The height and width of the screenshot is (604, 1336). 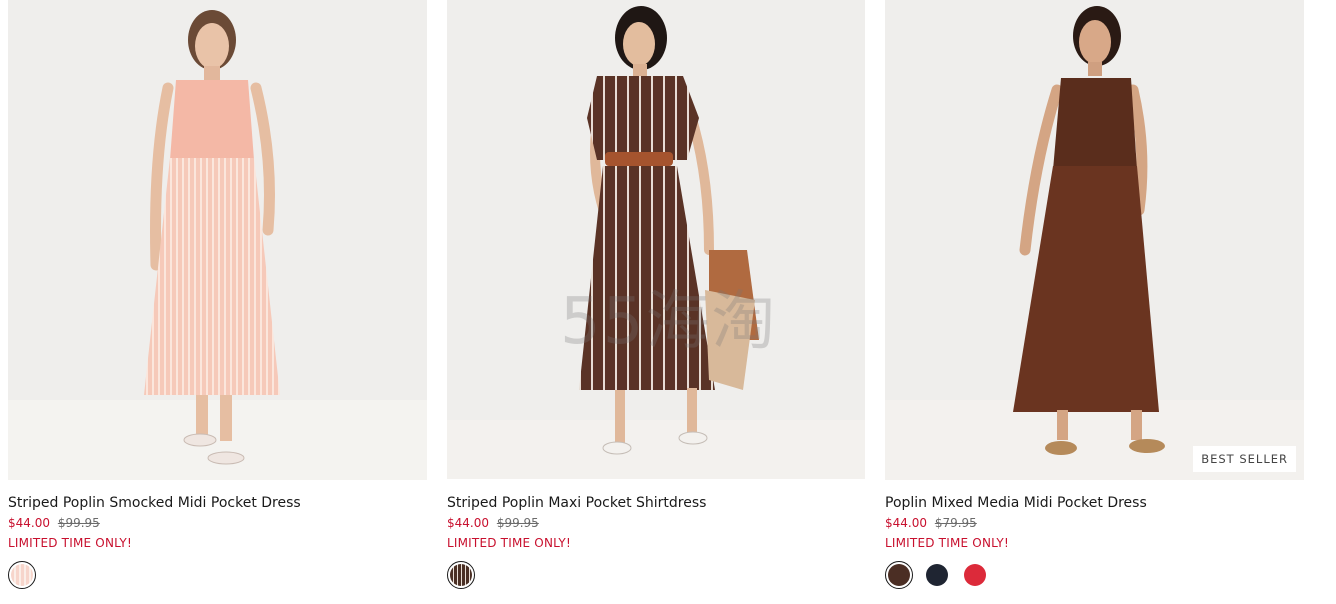 I want to click on swatch-pink-stripe, so click(x=22, y=575).